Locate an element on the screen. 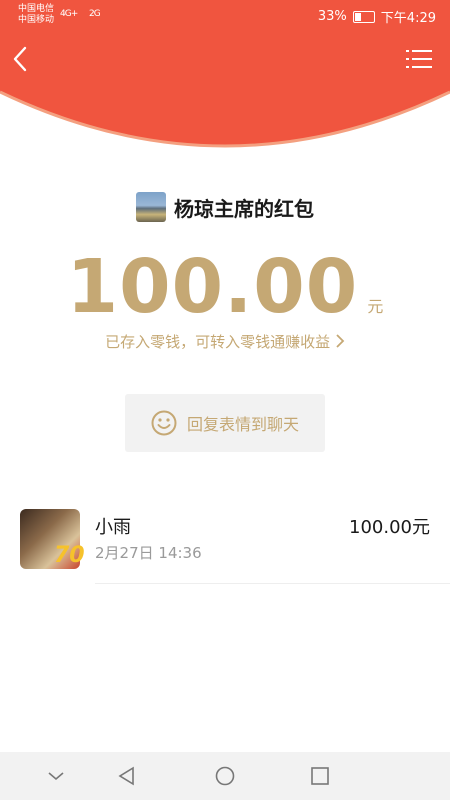  receive-time: 2月27日 14:36 is located at coordinates (148, 553).